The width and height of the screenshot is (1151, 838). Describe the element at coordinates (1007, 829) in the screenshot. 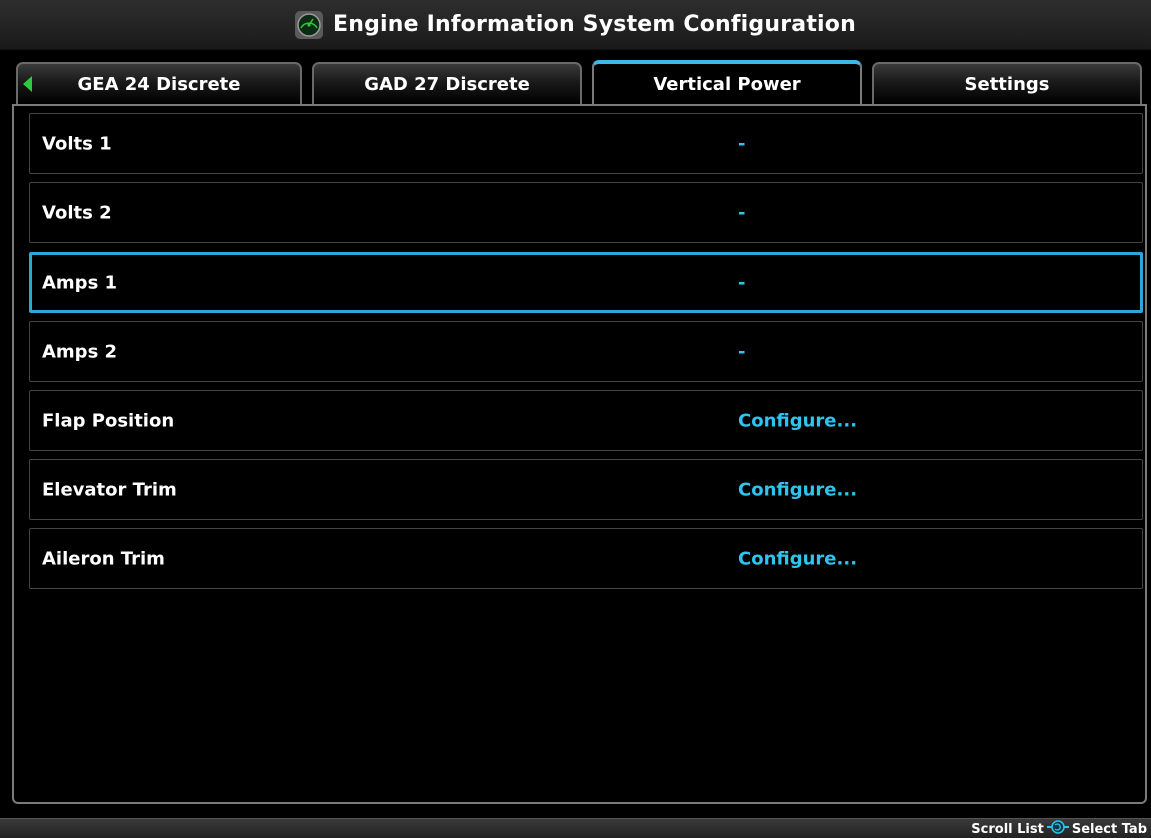

I see `scroll-list-hint: Scroll List` at that location.